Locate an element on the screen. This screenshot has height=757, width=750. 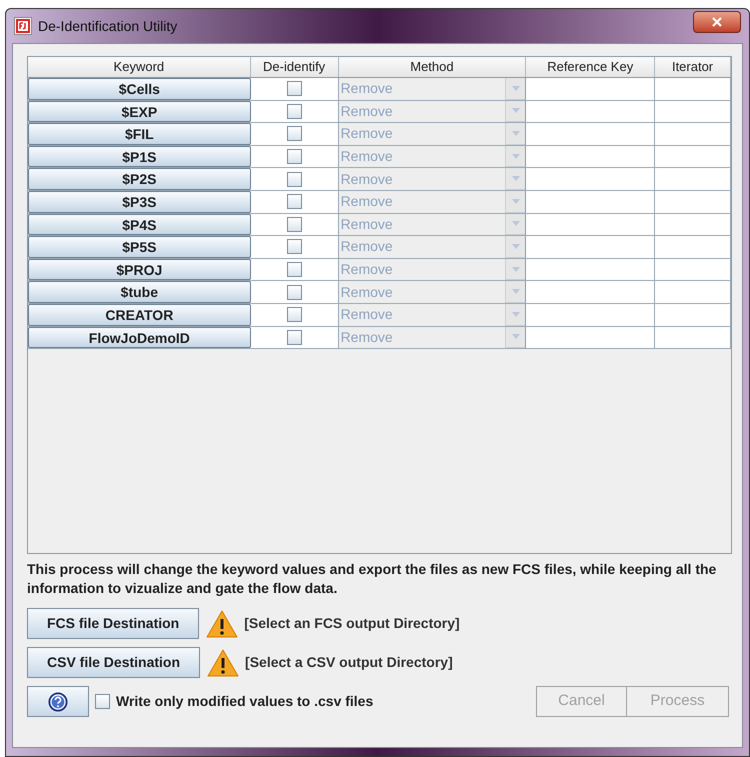
column-header: Keyword is located at coordinates (139, 67).